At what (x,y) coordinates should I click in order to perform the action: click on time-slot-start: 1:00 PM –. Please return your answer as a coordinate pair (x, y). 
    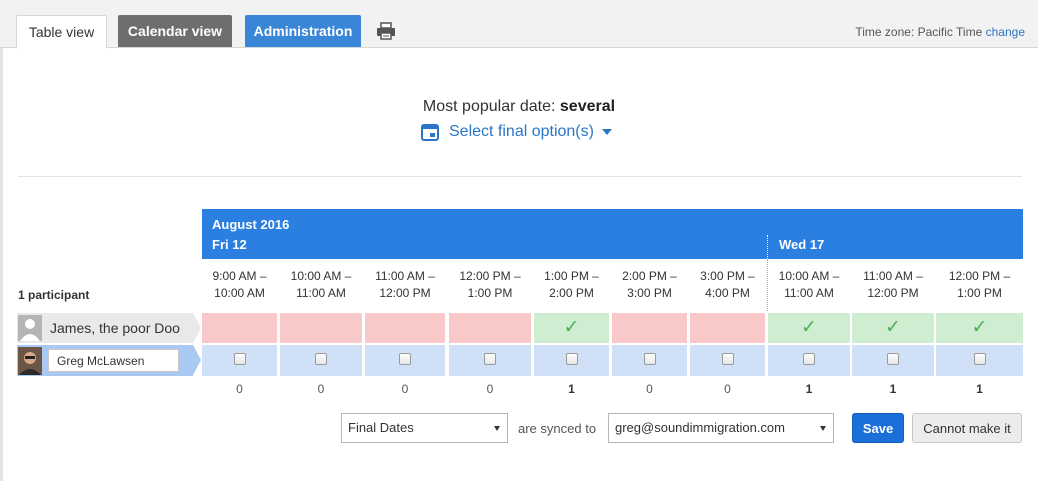
    Looking at the image, I should click on (571, 276).